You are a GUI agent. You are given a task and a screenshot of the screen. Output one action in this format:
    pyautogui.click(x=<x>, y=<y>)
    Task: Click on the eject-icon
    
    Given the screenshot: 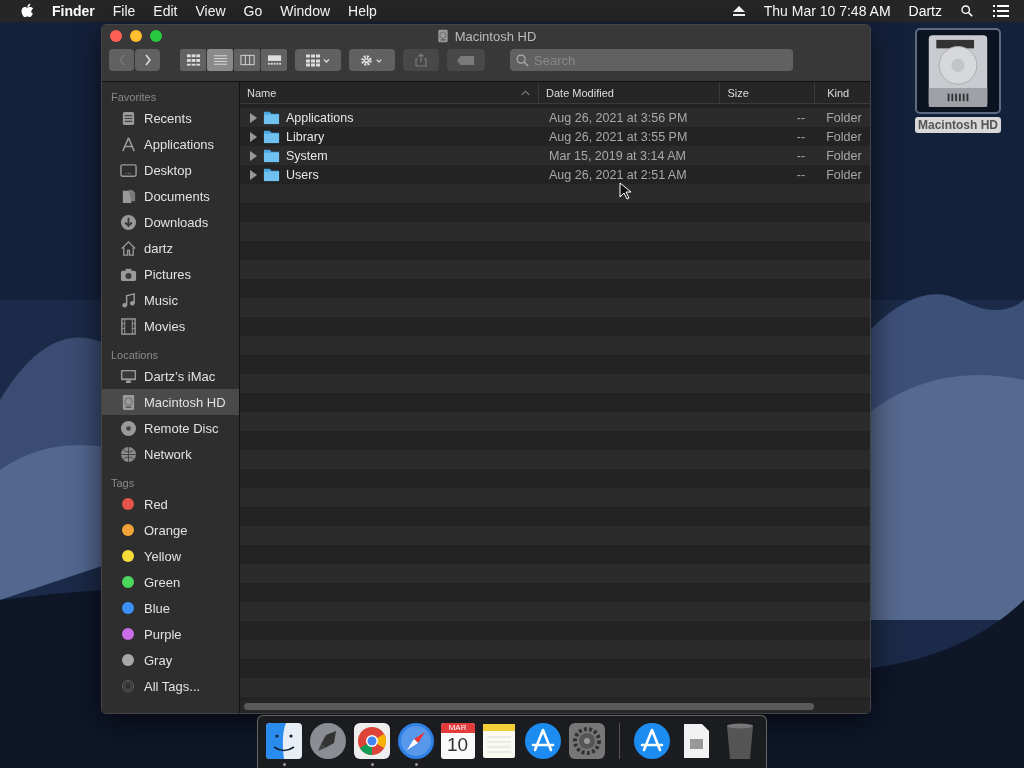 What is the action you would take?
    pyautogui.click(x=738, y=11)
    